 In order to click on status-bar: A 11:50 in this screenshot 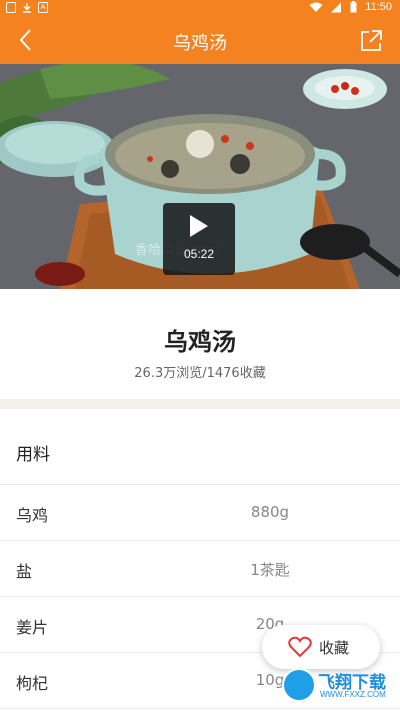, I will do `click(200, 8)`.